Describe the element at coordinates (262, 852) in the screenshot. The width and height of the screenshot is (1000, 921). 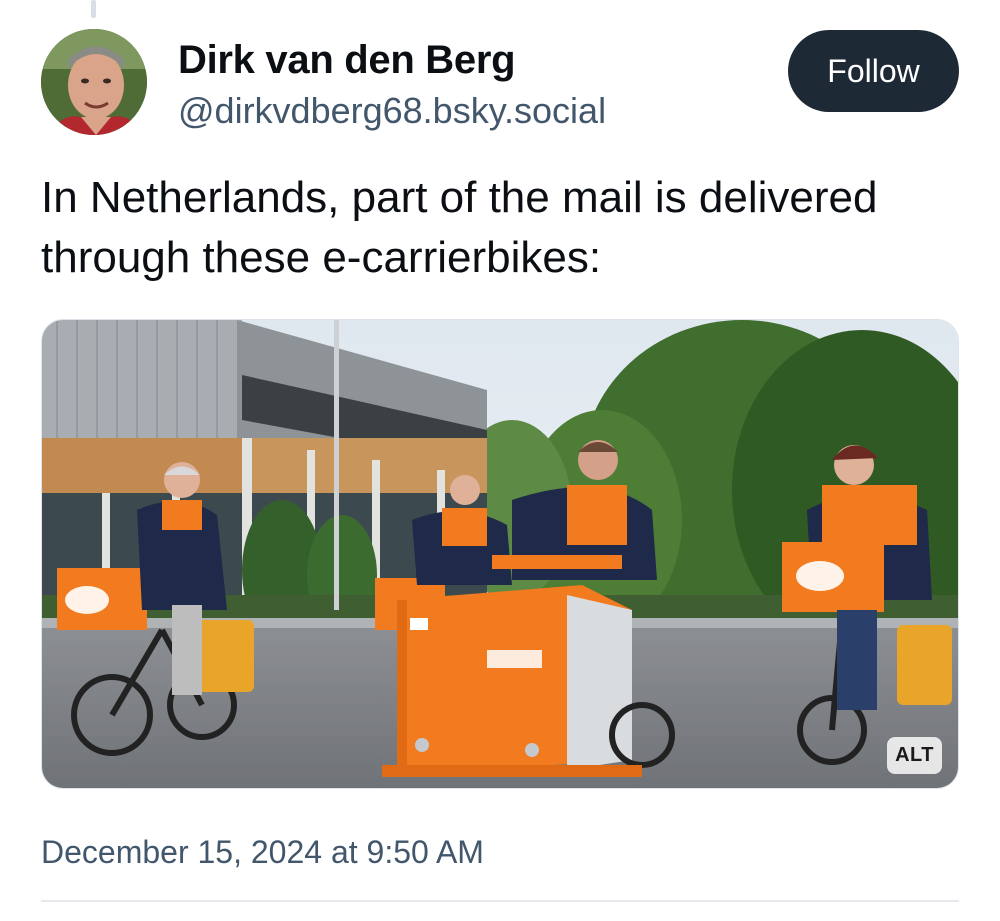
I see `post-timestamp: December 15, 2024 at 9:50 AM` at that location.